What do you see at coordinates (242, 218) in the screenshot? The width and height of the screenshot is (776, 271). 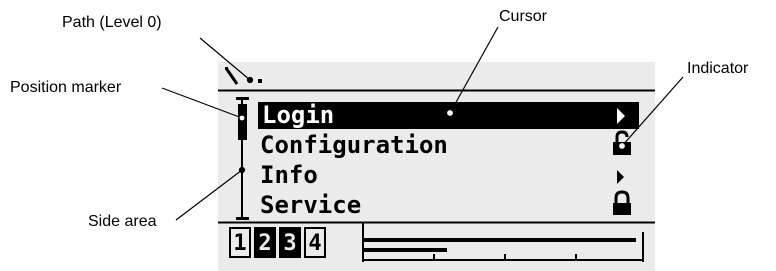 I see `scrollbar-bottom-cap` at bounding box center [242, 218].